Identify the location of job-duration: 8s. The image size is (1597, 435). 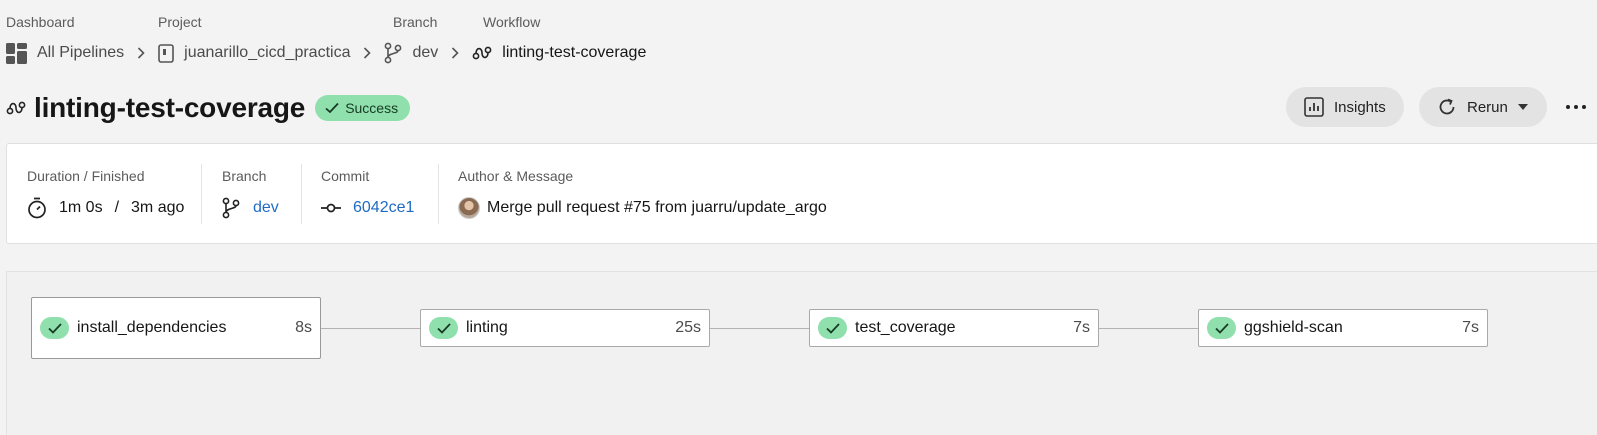
(303, 327).